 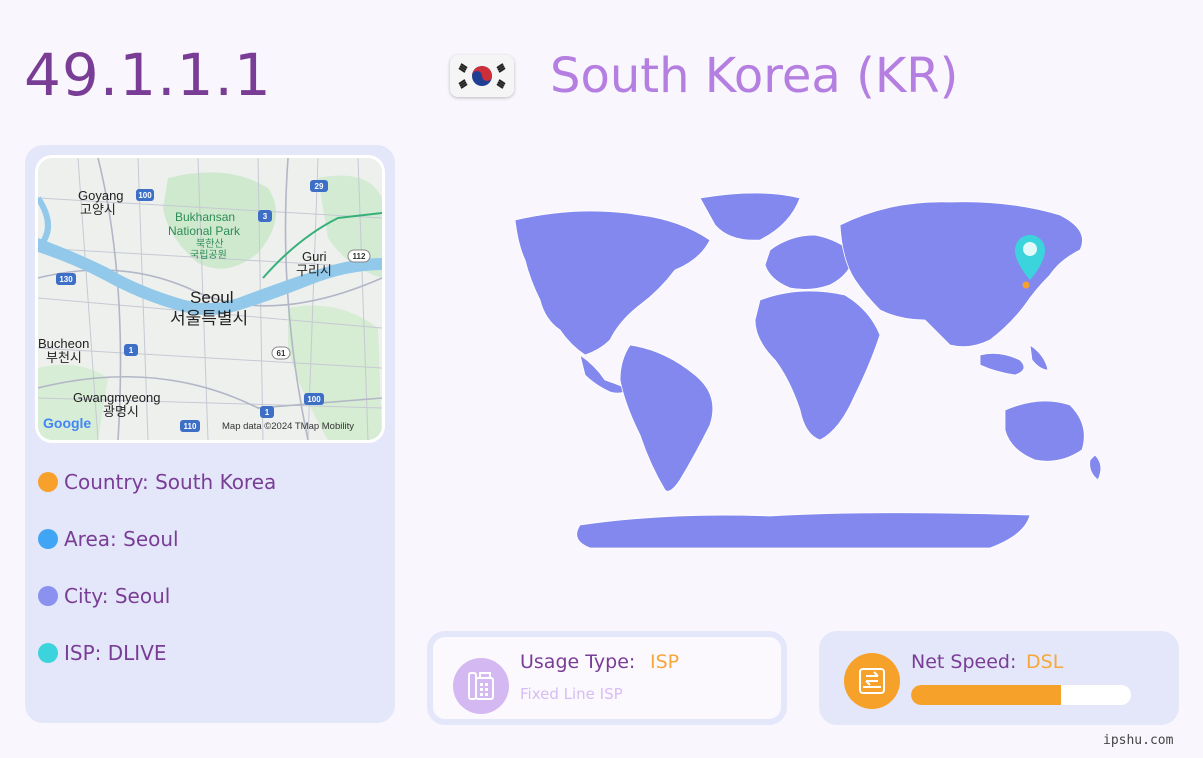 What do you see at coordinates (665, 662) in the screenshot?
I see `usage-type-value: ISP` at bounding box center [665, 662].